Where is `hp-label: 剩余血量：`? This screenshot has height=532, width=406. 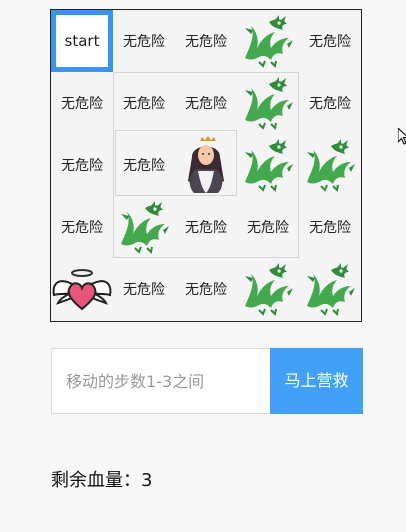
hp-label: 剩余血量： is located at coordinates (96, 480).